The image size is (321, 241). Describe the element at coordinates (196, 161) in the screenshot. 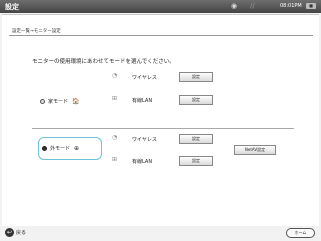

I see `outdoor-wired-setting-button: 設定` at that location.